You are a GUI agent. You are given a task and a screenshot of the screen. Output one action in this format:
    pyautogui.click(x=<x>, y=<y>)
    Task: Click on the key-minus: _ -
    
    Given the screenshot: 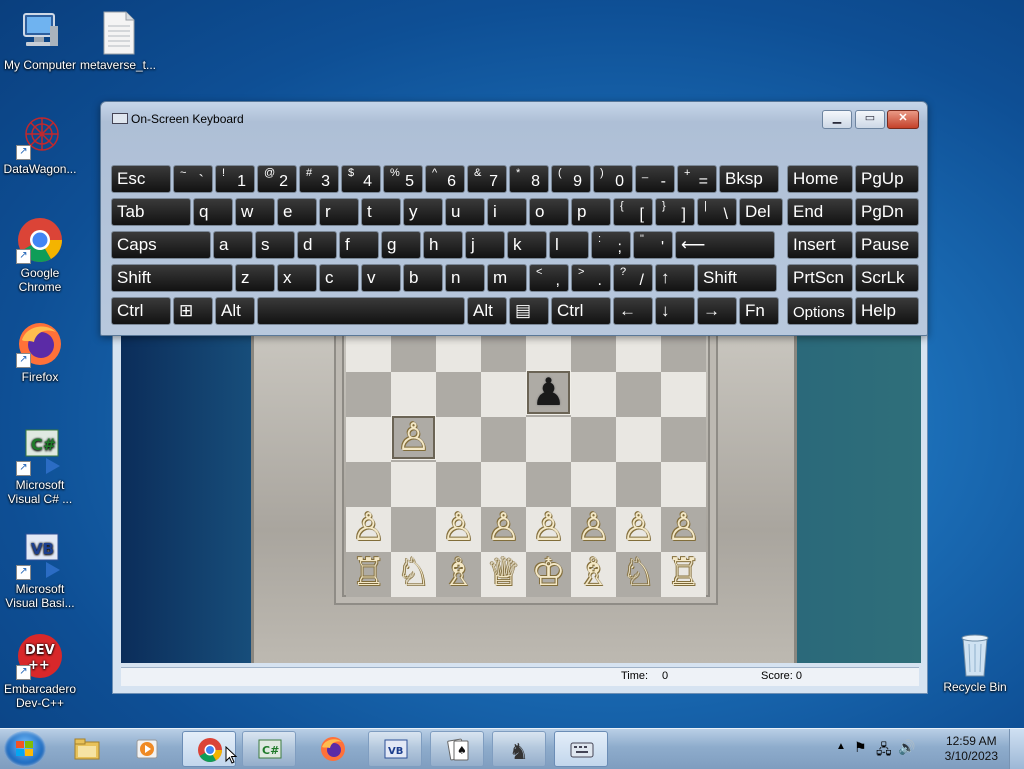 What is the action you would take?
    pyautogui.click(x=655, y=179)
    